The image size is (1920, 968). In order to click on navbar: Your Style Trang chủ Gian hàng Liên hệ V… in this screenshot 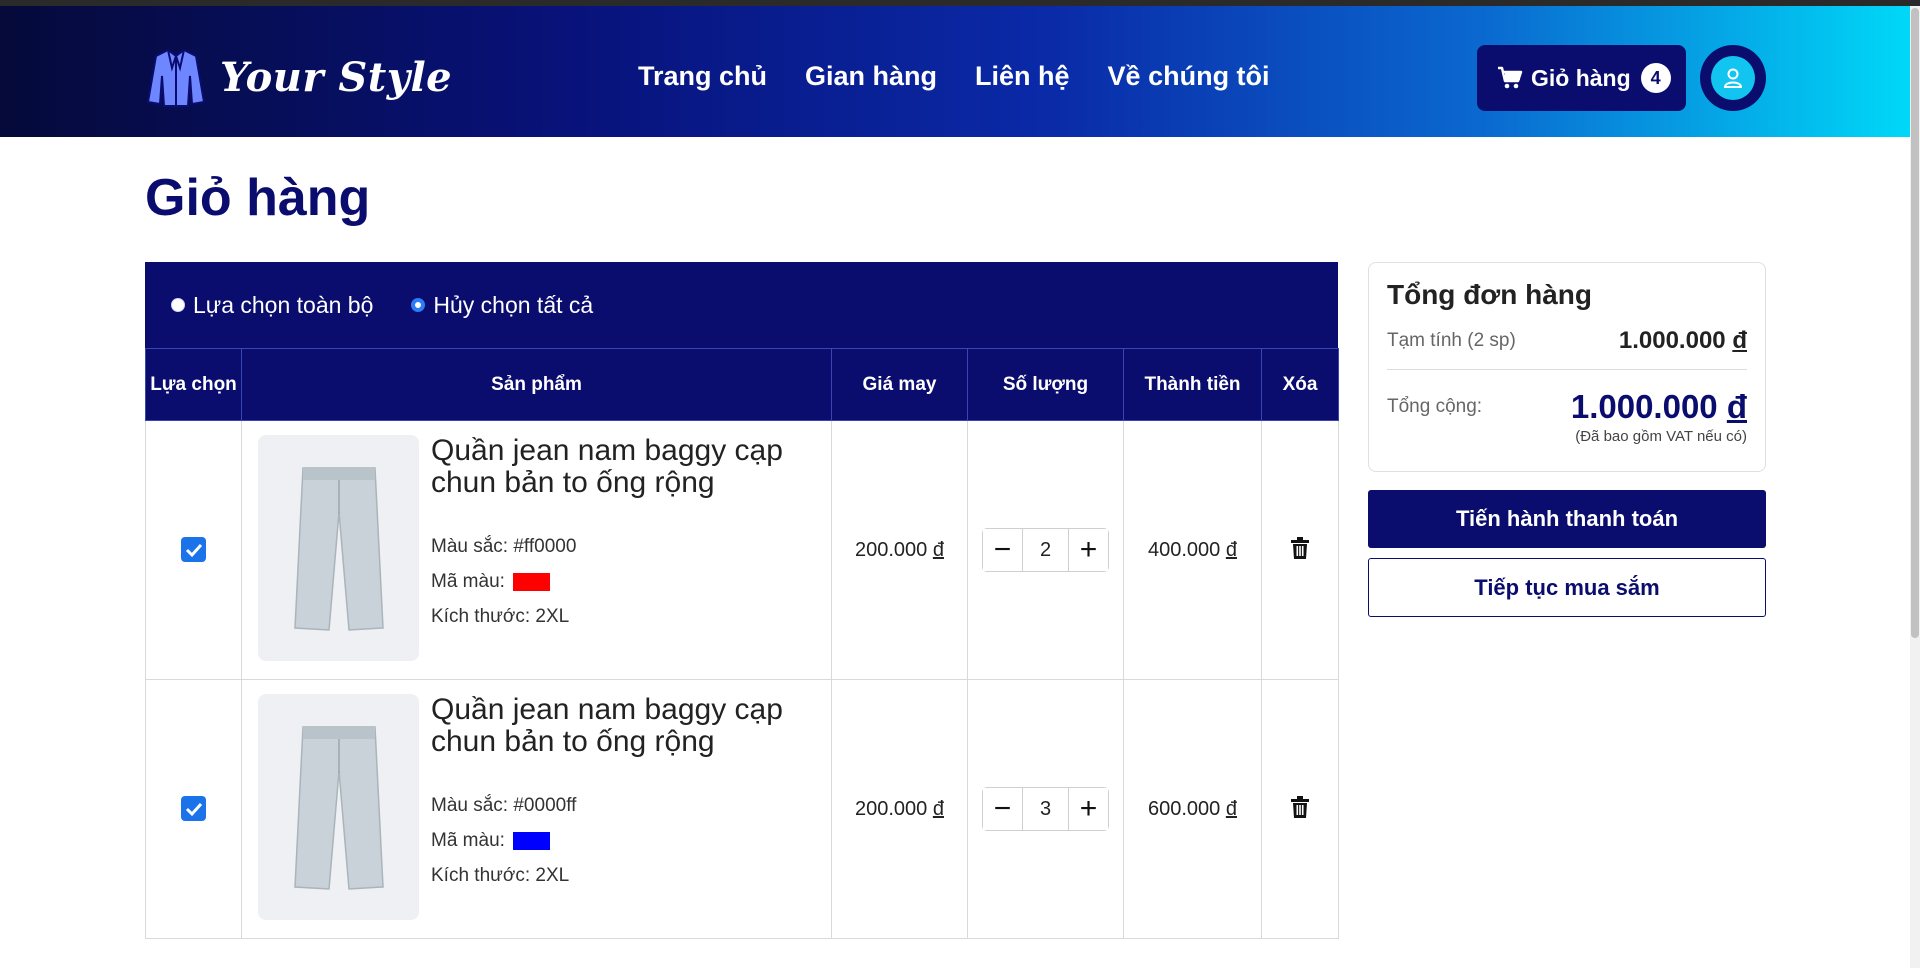, I will do `click(955, 71)`.